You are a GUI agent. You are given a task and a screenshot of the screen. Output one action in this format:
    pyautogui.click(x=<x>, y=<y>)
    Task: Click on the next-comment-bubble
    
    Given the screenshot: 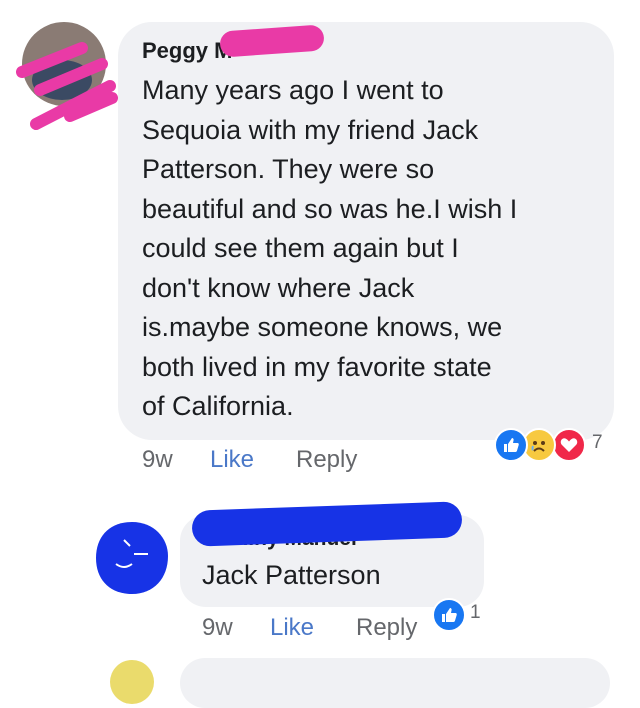 What is the action you would take?
    pyautogui.click(x=395, y=683)
    